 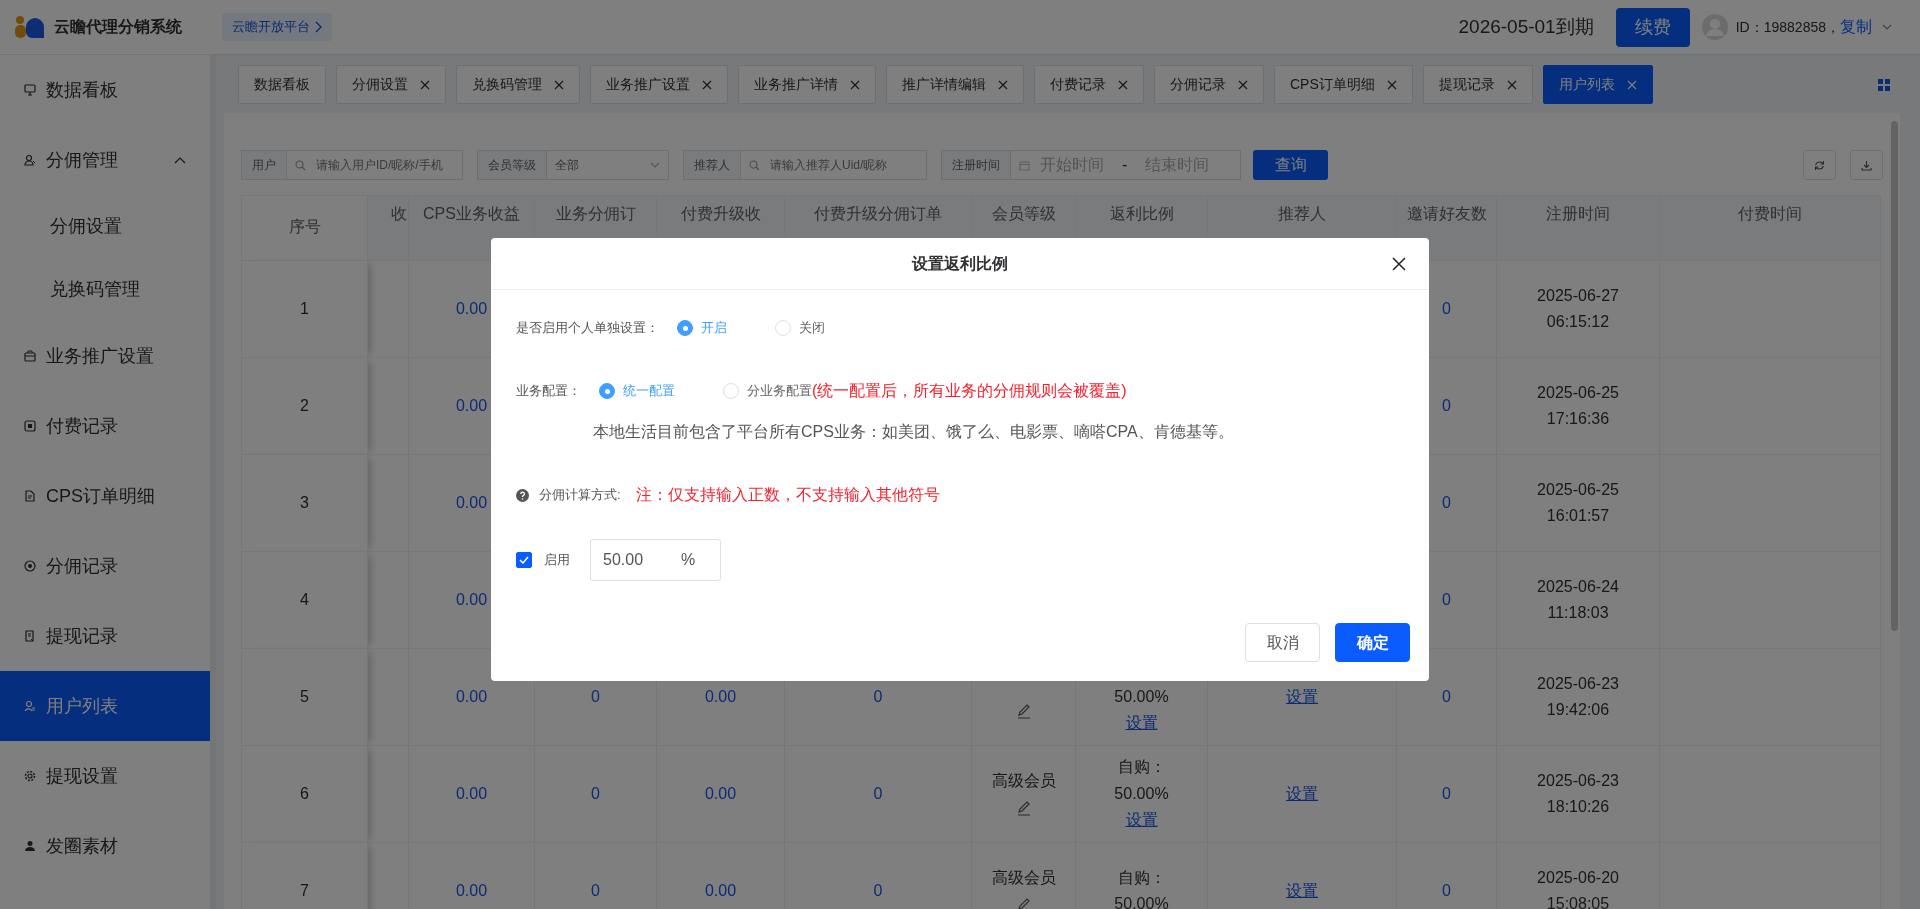 What do you see at coordinates (1887, 27) in the screenshot?
I see `caret-down-icon` at bounding box center [1887, 27].